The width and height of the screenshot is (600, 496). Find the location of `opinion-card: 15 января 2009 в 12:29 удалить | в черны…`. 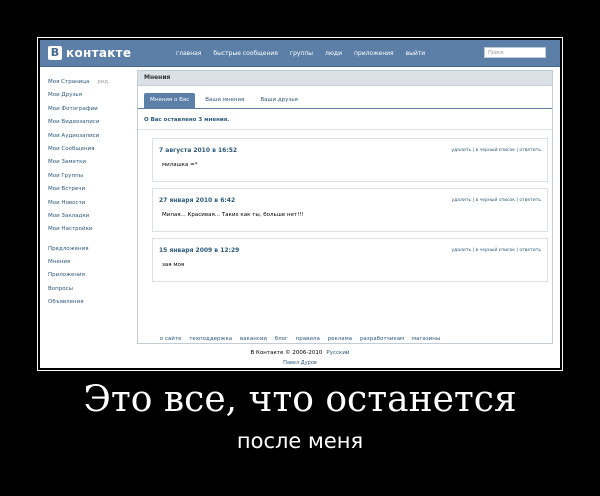

opinion-card: 15 января 2009 в 12:29 удалить | в черны… is located at coordinates (350, 260).